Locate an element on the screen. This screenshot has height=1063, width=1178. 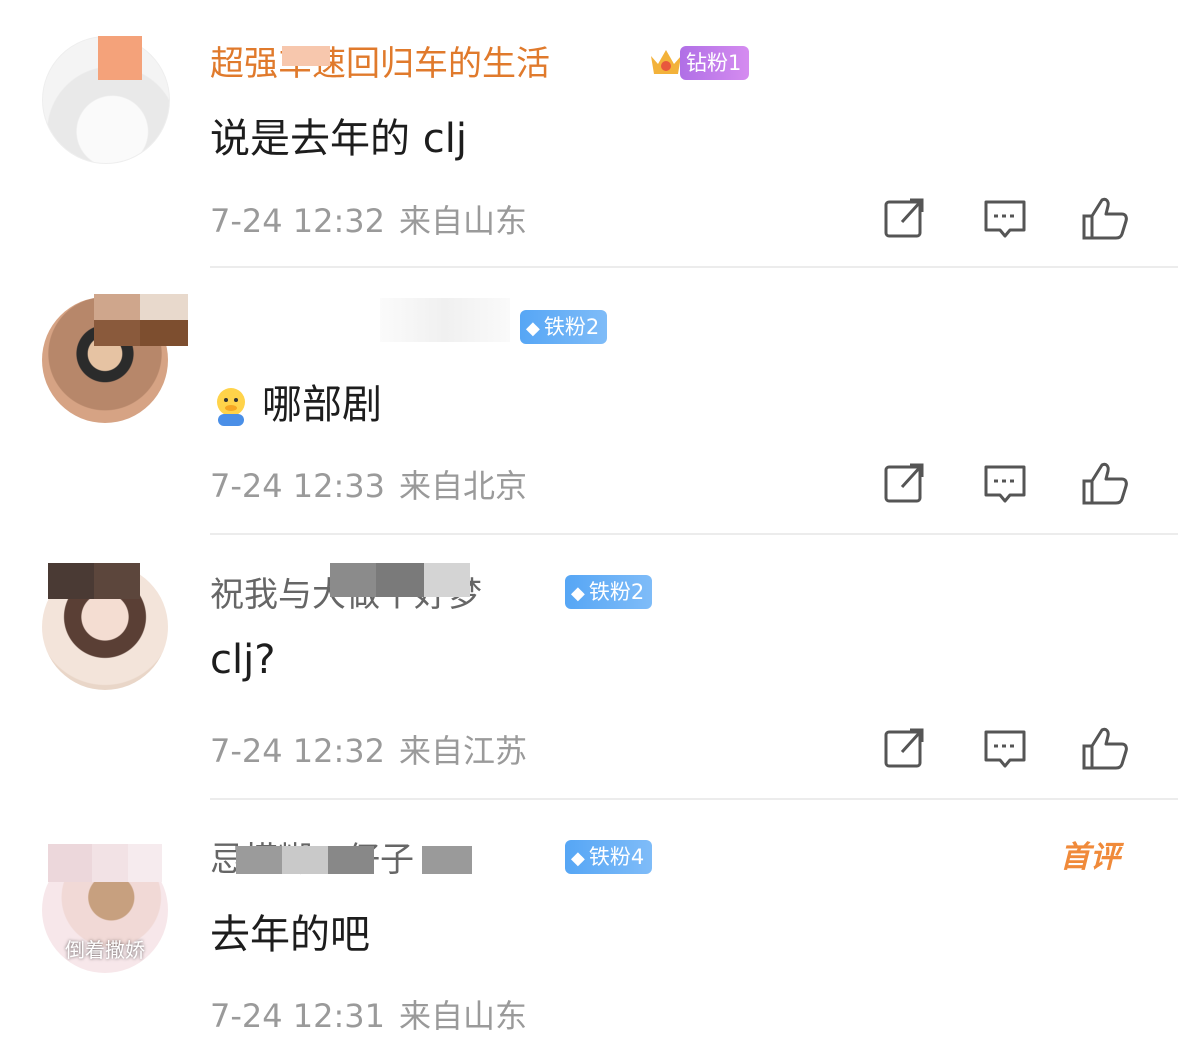
comment-text-value: 哪部剧 is located at coordinates (322, 405).